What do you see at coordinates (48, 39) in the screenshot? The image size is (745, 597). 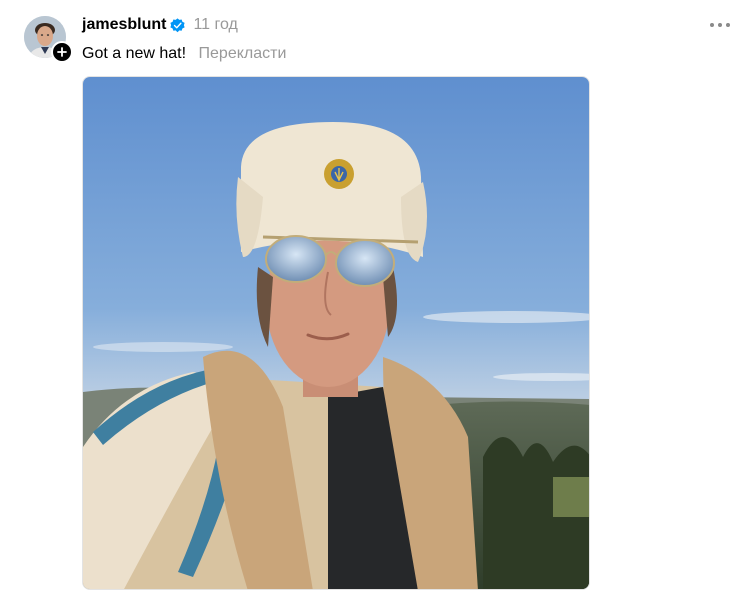 I see `author-avatar-container` at bounding box center [48, 39].